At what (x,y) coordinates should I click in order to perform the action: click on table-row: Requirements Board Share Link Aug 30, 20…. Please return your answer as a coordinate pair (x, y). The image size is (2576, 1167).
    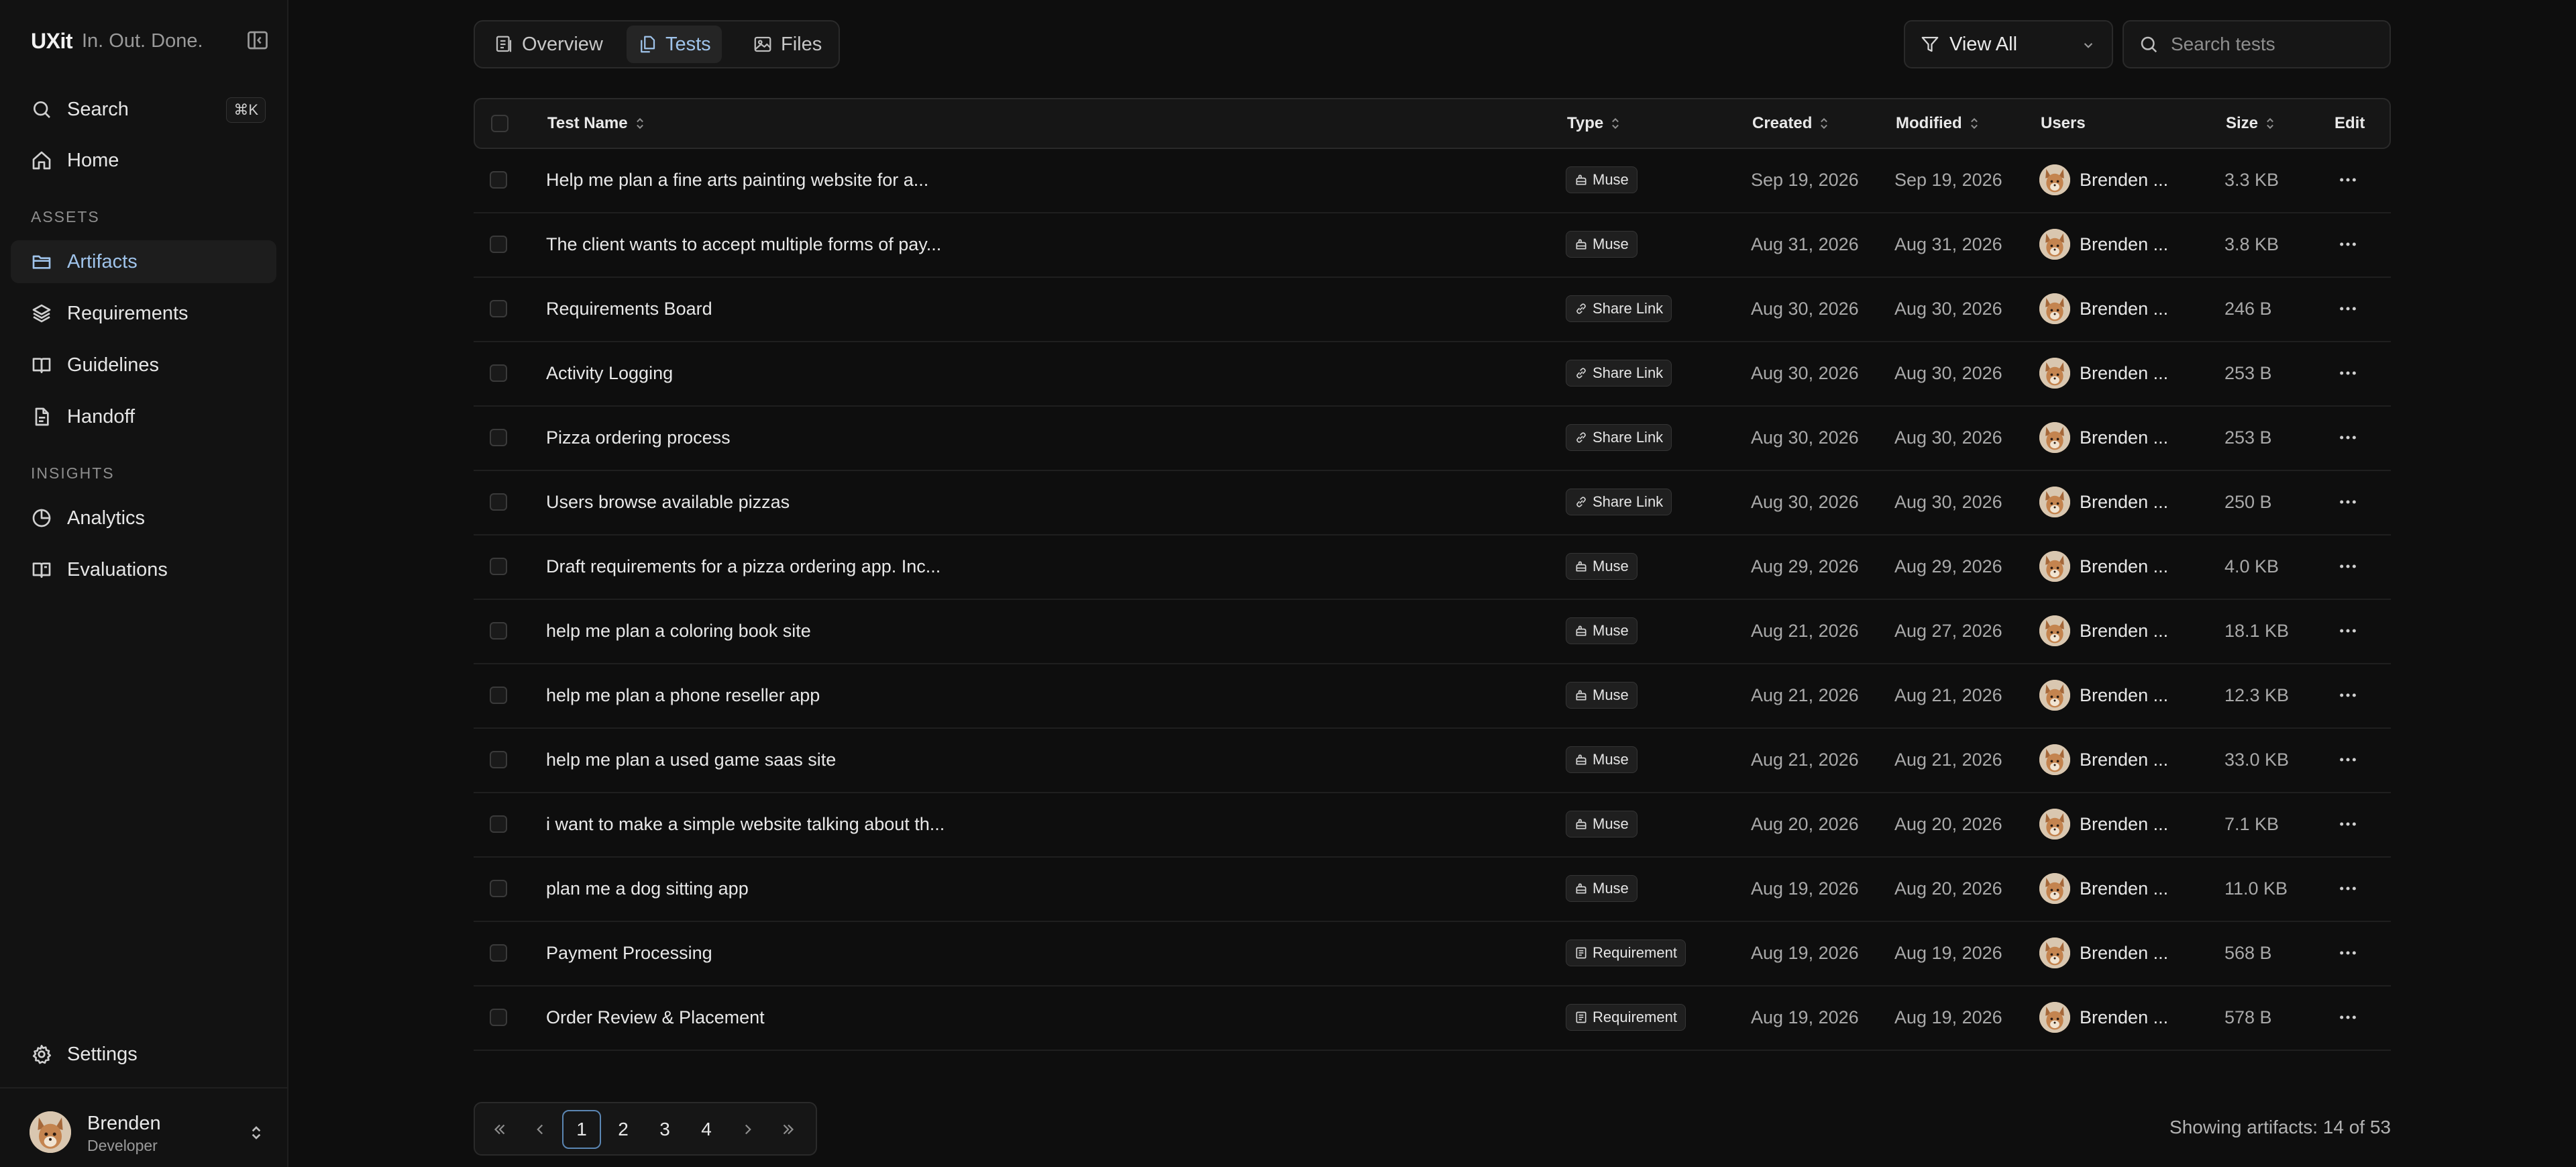
    Looking at the image, I should click on (1432, 310).